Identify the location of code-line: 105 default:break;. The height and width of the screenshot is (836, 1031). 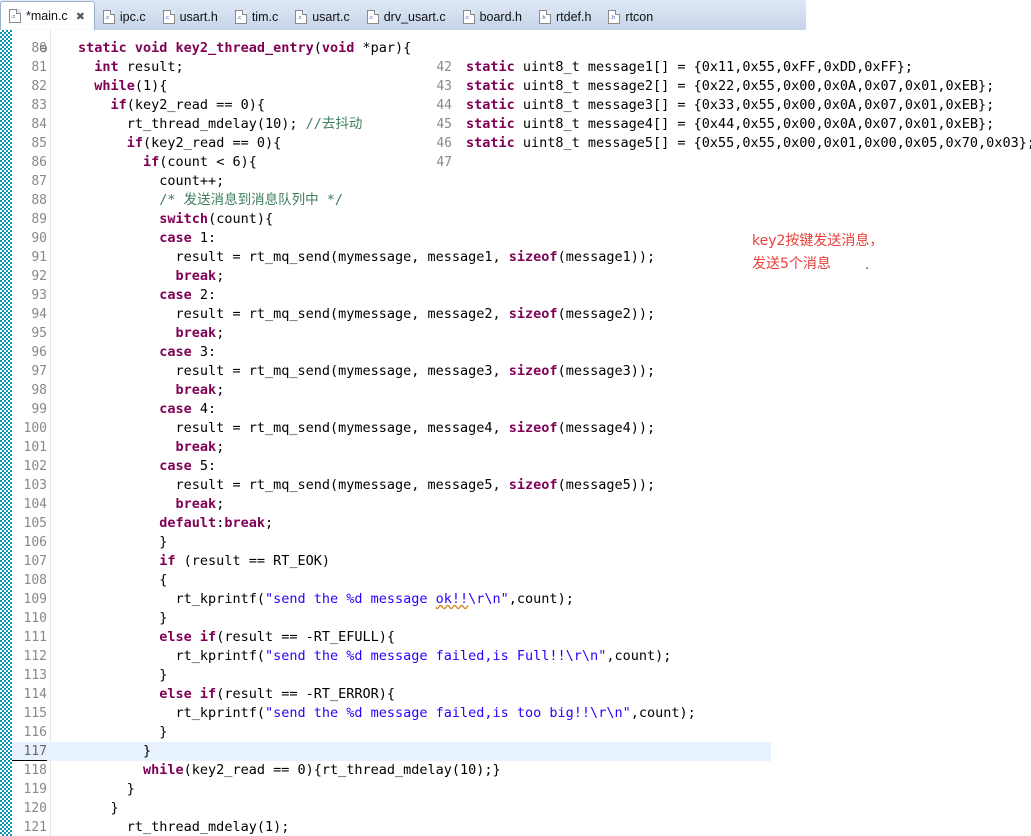
(515, 523).